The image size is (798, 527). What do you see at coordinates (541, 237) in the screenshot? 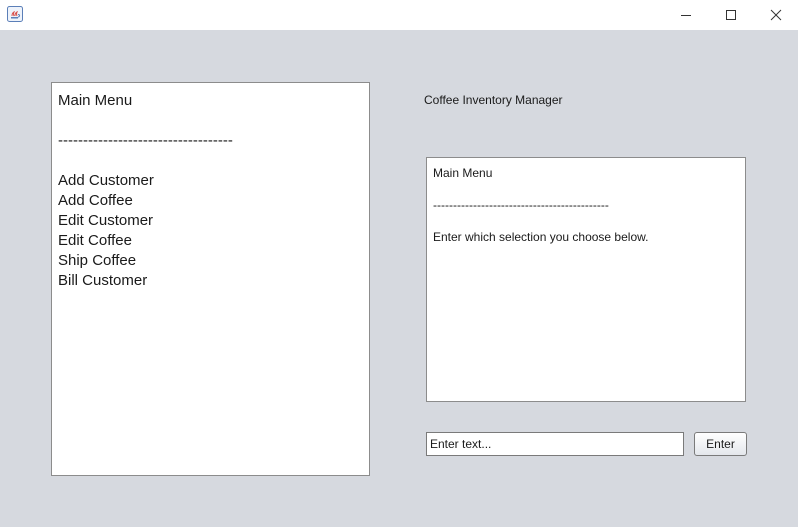
I see `output-instruction: Enter which selection you choose below.` at bounding box center [541, 237].